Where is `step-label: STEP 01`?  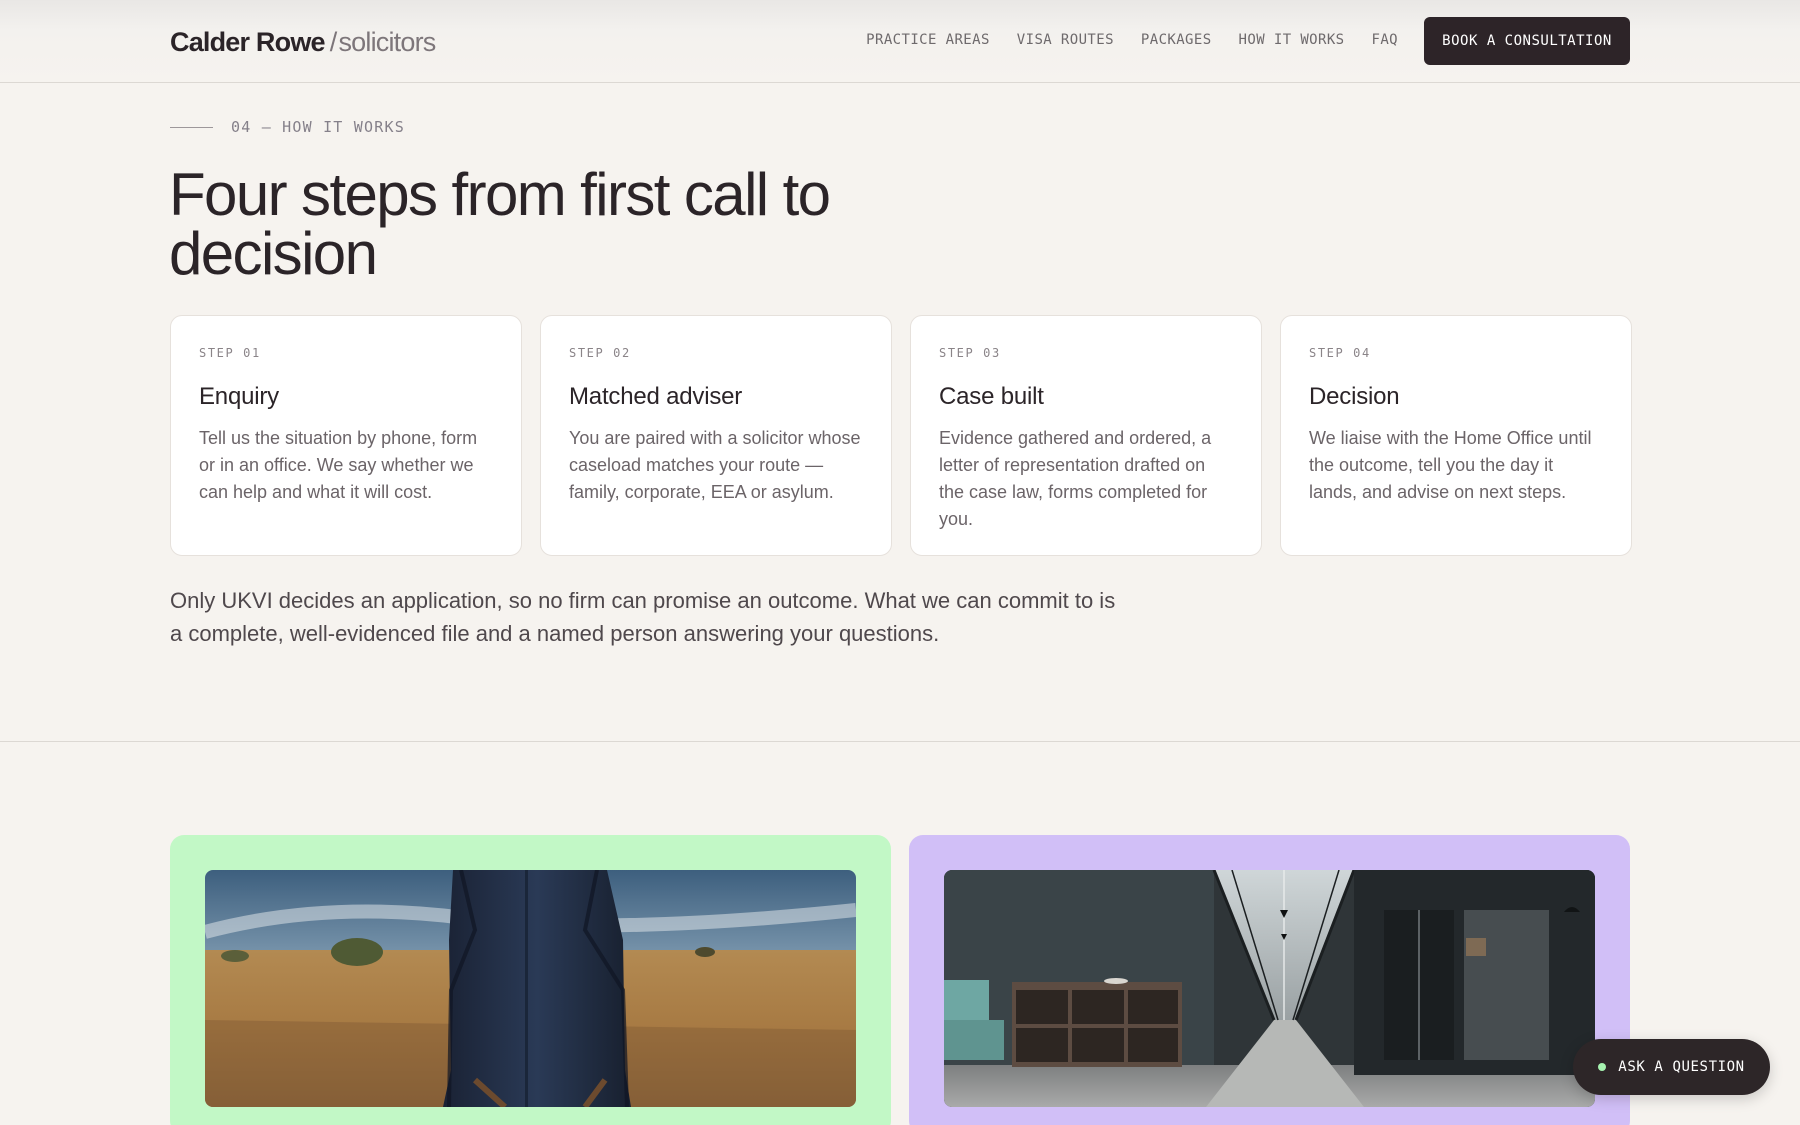
step-label: STEP 01 is located at coordinates (230, 353).